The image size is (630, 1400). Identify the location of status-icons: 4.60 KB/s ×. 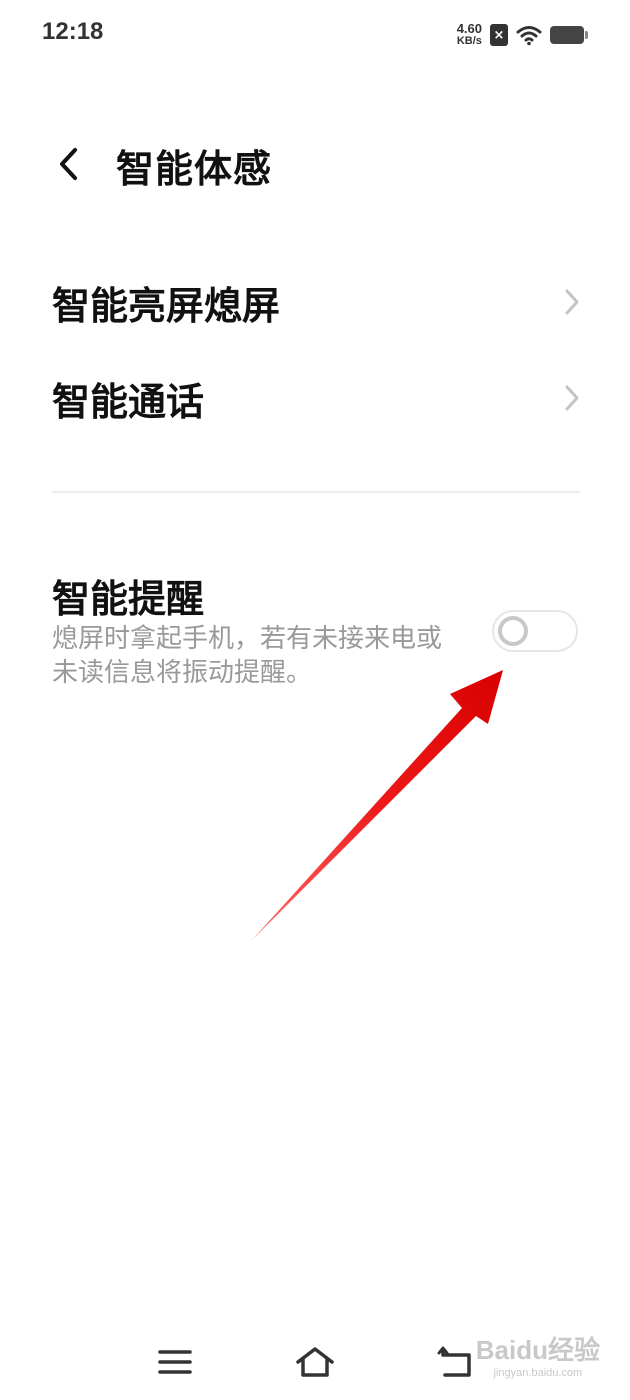
(522, 35).